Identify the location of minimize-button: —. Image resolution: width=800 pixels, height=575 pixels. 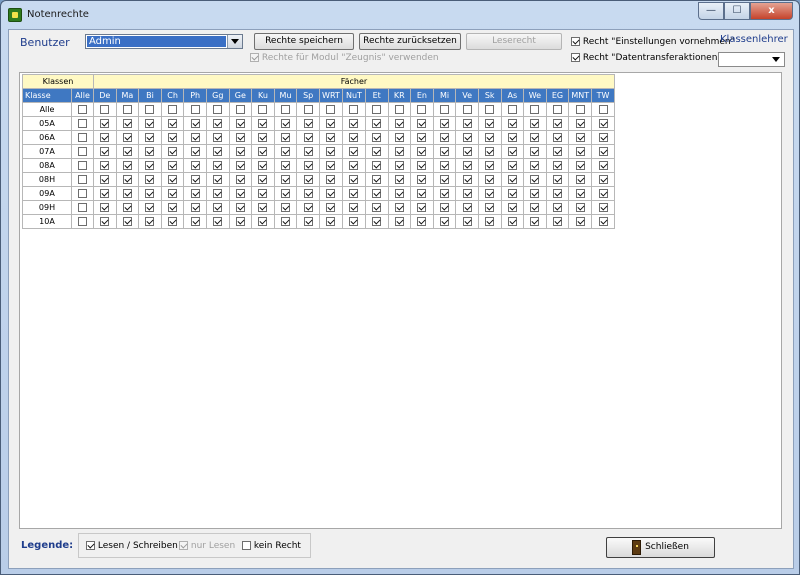
(711, 11).